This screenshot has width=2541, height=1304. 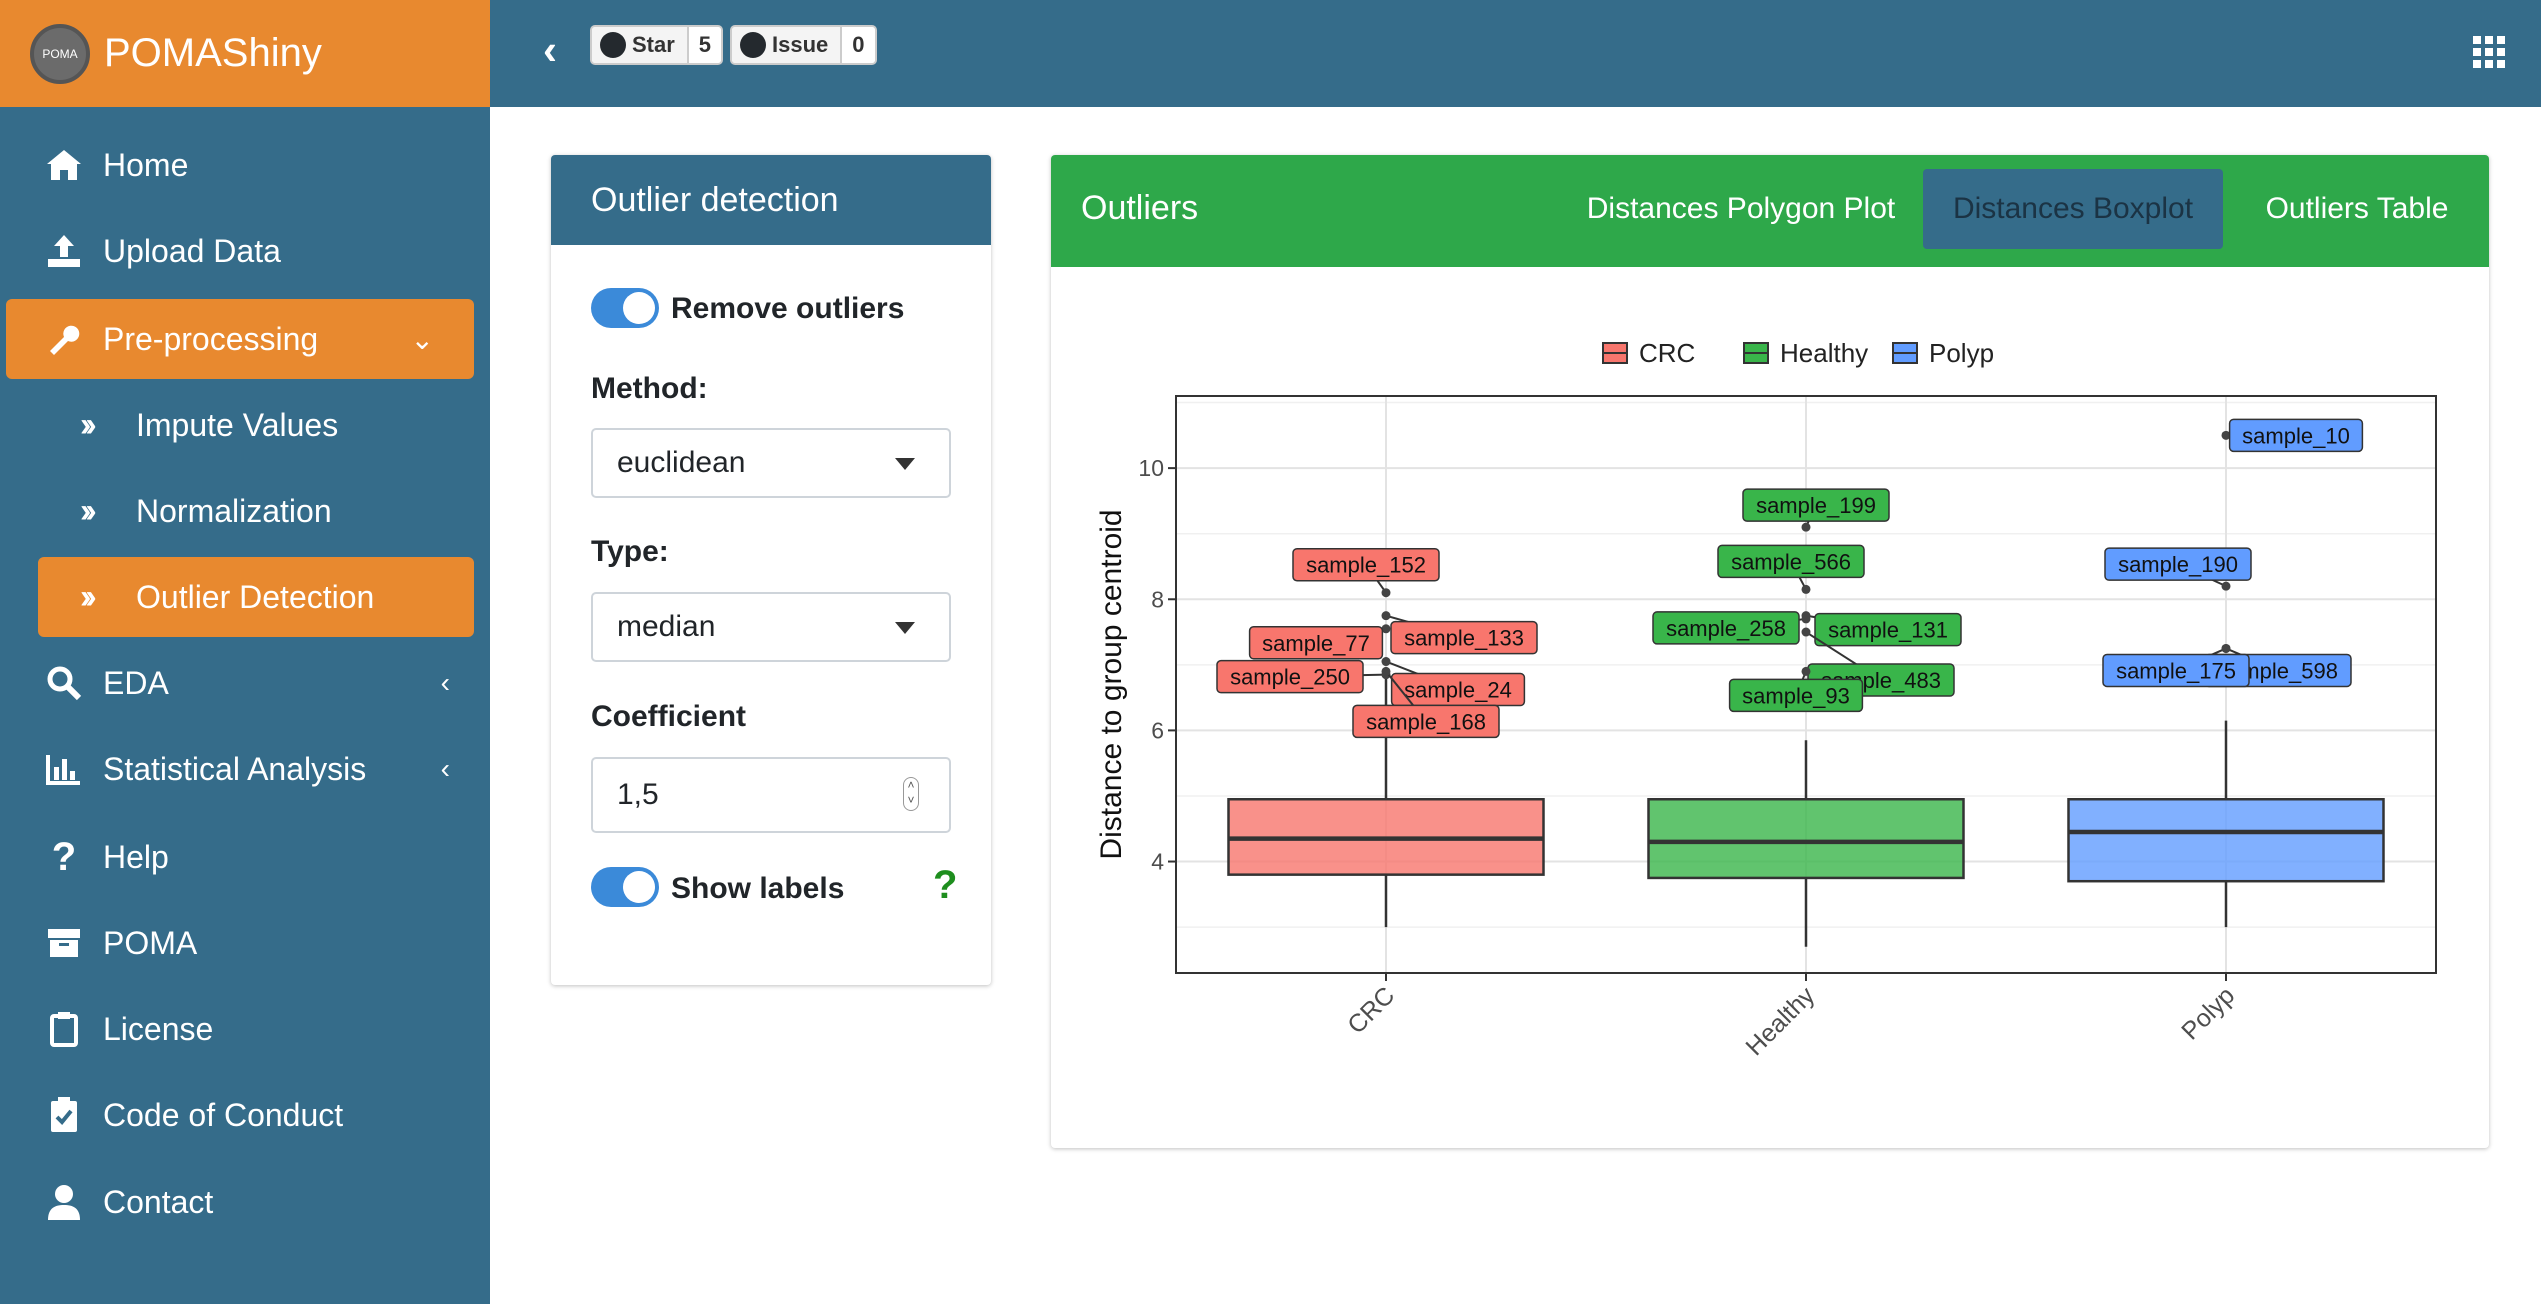 I want to click on sidebar-item-contact: Contact, so click(x=245, y=1202).